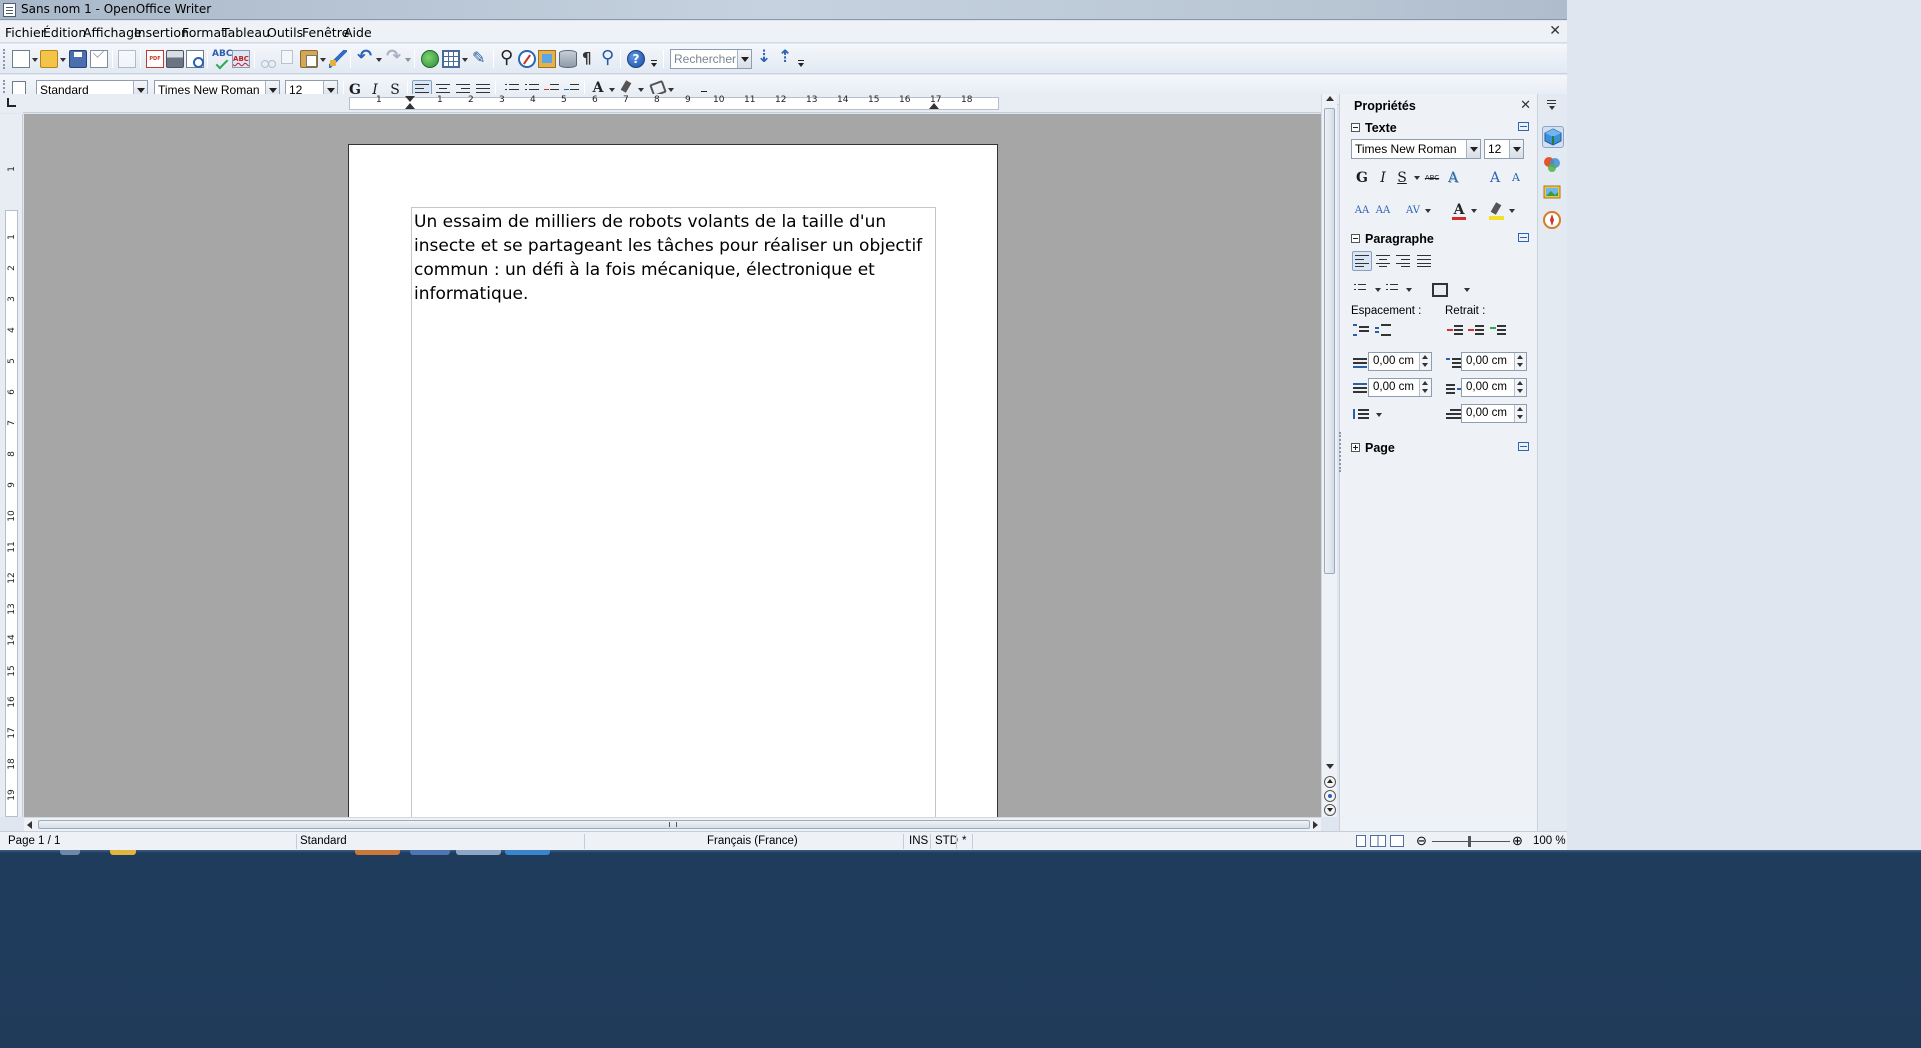  I want to click on line-spacing-dropdown-arrow, so click(1379, 415).